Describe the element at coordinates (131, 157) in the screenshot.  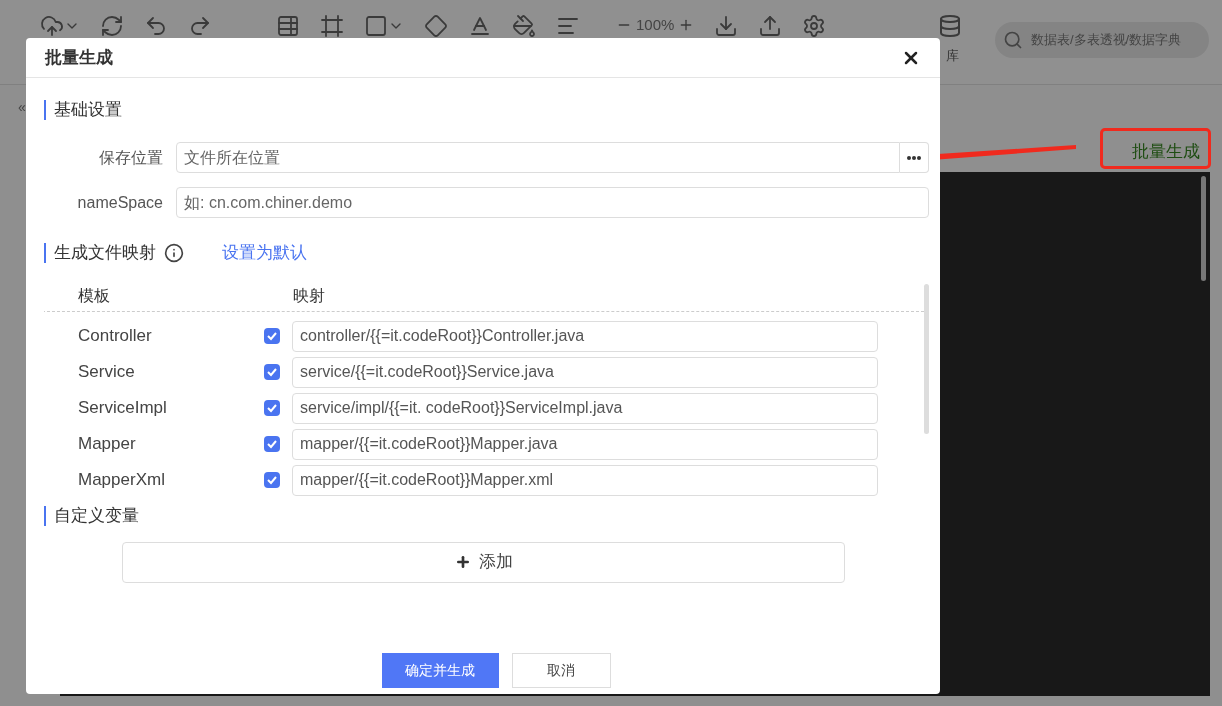
I see `field-label: 保存位置` at that location.